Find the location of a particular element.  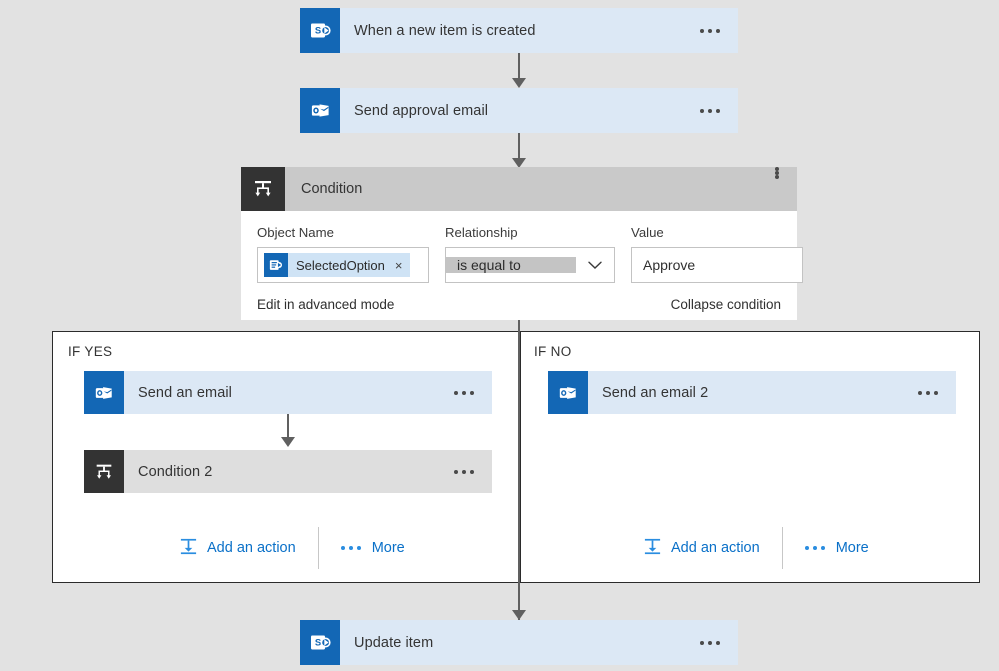

card-title: Condition 2 is located at coordinates (175, 471).